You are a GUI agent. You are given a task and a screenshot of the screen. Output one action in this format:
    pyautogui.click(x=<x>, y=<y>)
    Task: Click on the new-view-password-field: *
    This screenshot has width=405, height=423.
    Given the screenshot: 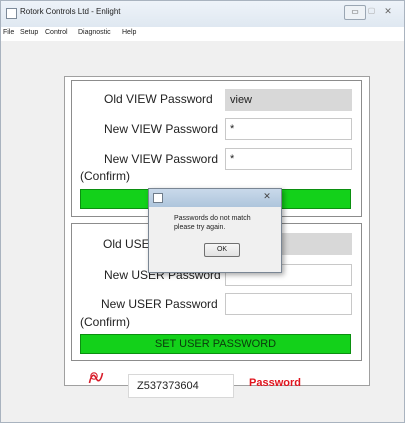 What is the action you would take?
    pyautogui.click(x=288, y=129)
    